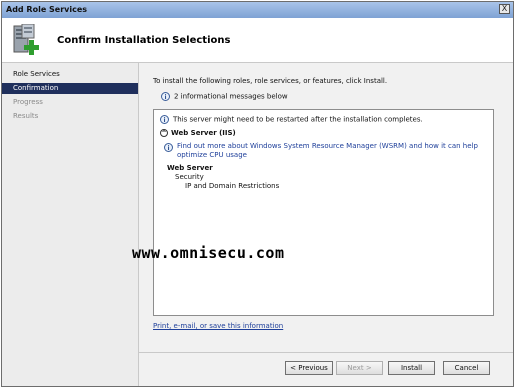 The height and width of the screenshot is (390, 517). I want to click on section-header: ^ Web Server (IIS), so click(198, 133).